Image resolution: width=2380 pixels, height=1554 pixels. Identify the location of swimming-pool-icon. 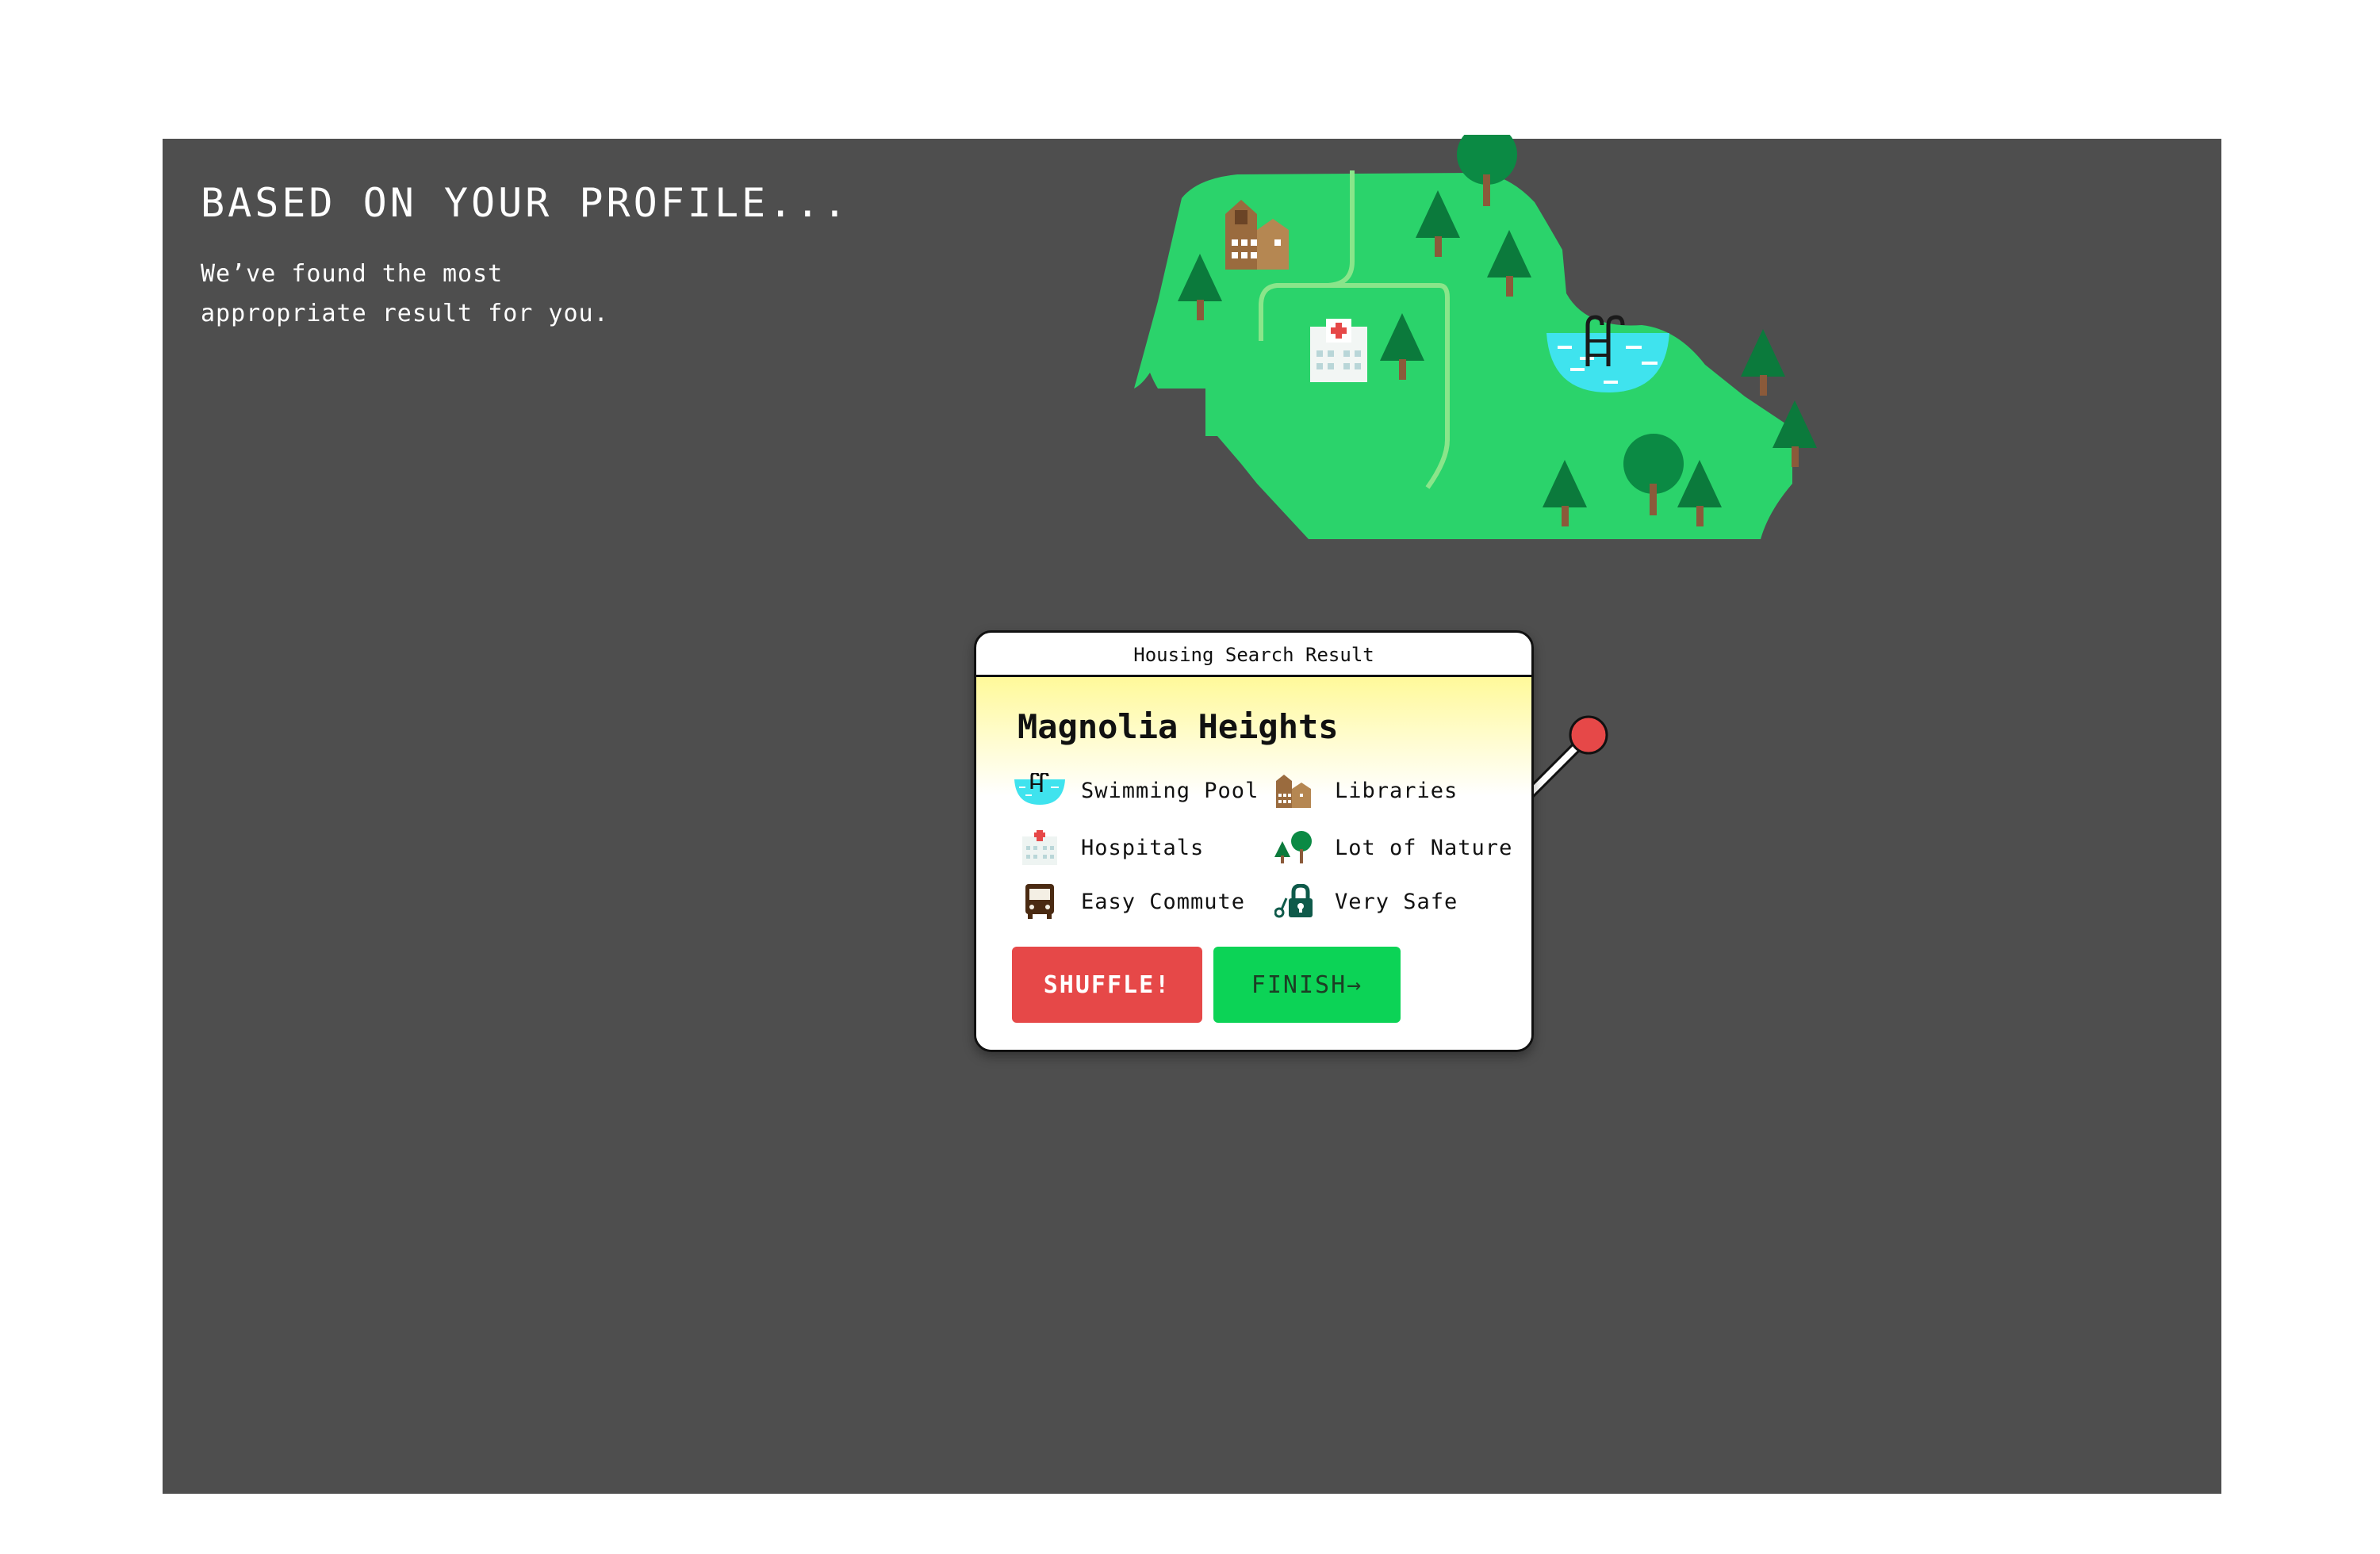
(1039, 790).